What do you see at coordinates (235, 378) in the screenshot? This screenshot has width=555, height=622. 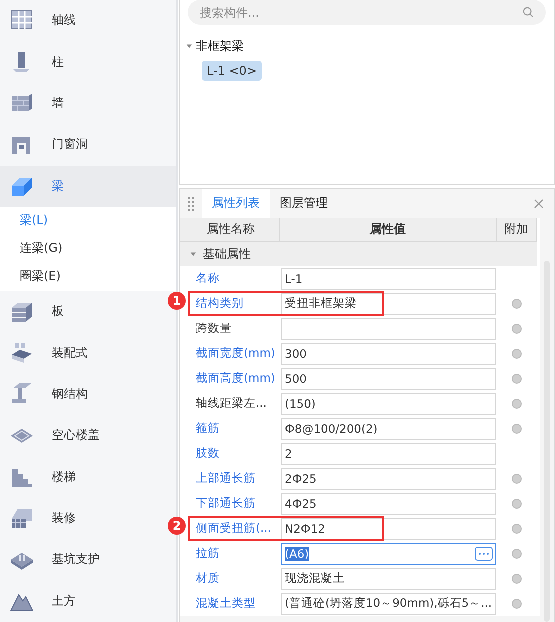 I see `property-name: 截面高度(mm)` at bounding box center [235, 378].